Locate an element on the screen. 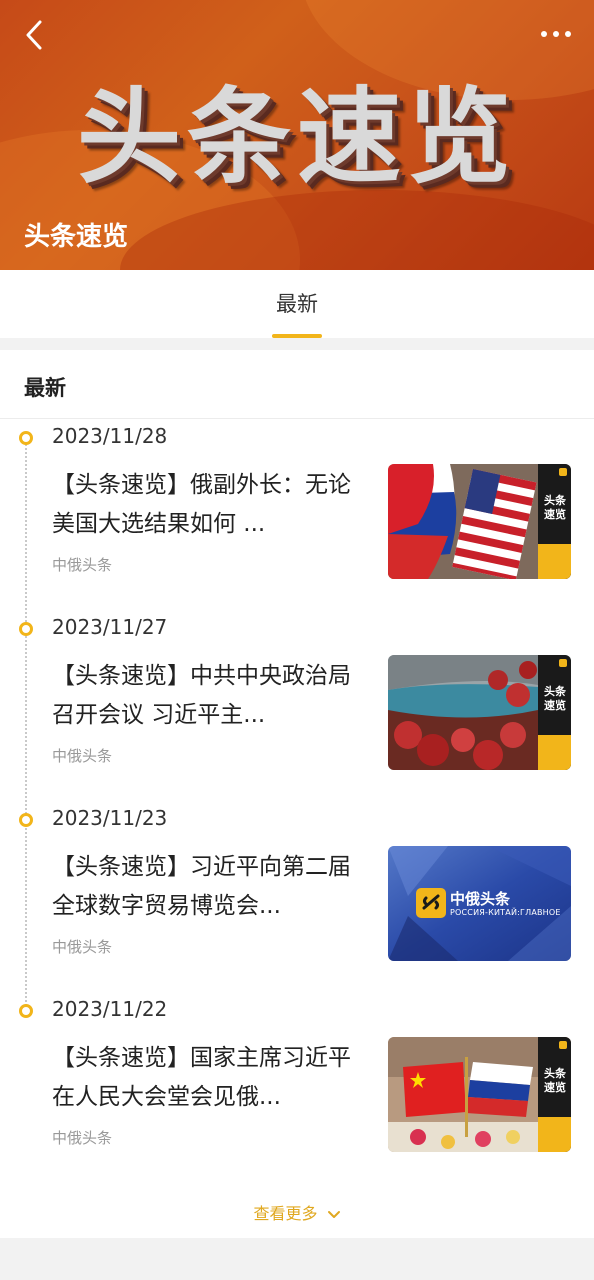 The height and width of the screenshot is (1280, 594). zhonge-toutiao-logo-image: 中俄头条 РОССИЯ-КИТАЙ:ГЛАВНОЕ is located at coordinates (479, 903).